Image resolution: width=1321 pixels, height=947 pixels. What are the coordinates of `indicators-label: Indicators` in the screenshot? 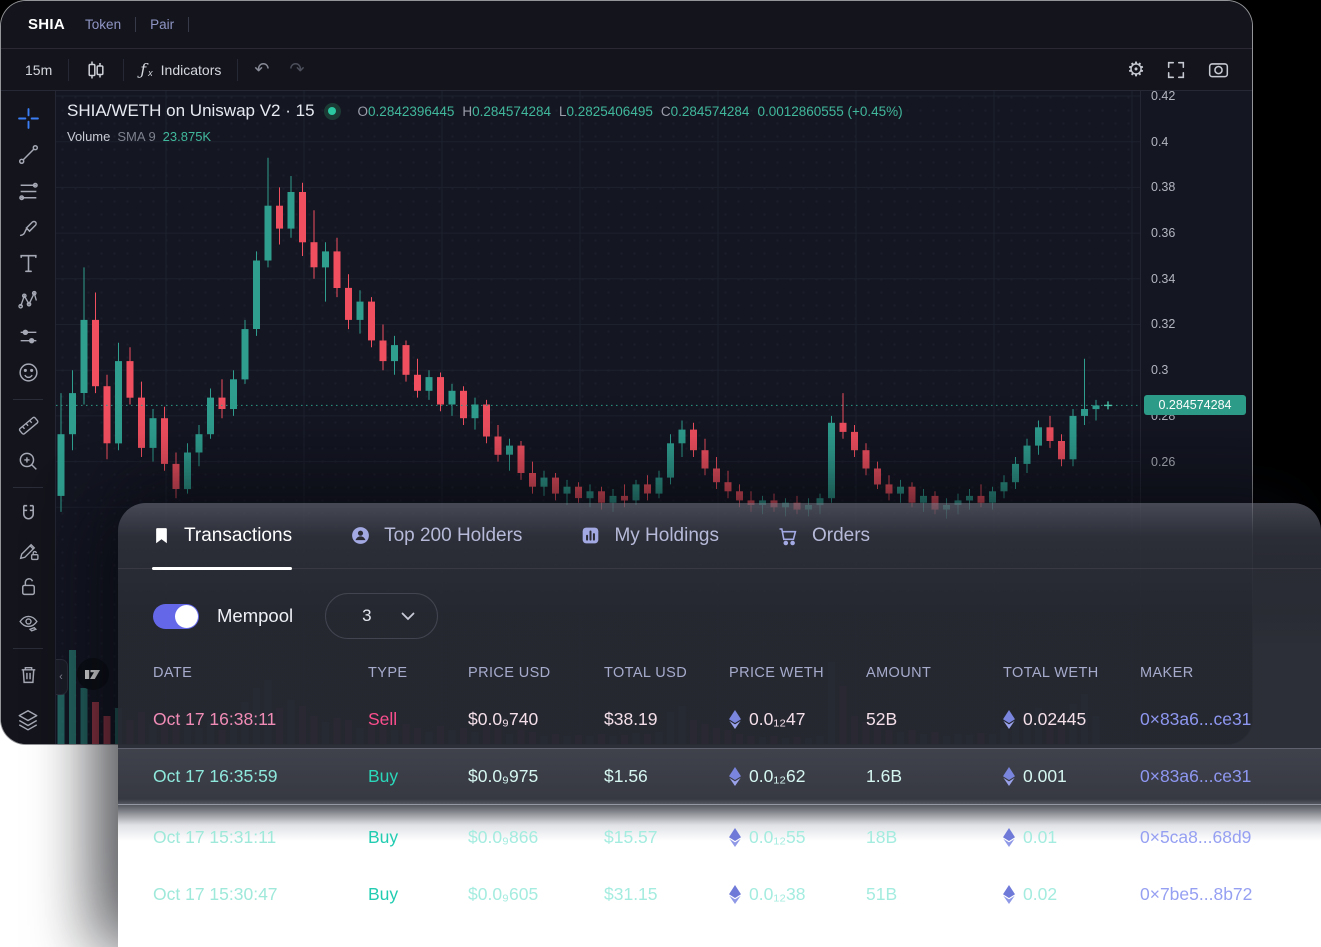 It's located at (191, 69).